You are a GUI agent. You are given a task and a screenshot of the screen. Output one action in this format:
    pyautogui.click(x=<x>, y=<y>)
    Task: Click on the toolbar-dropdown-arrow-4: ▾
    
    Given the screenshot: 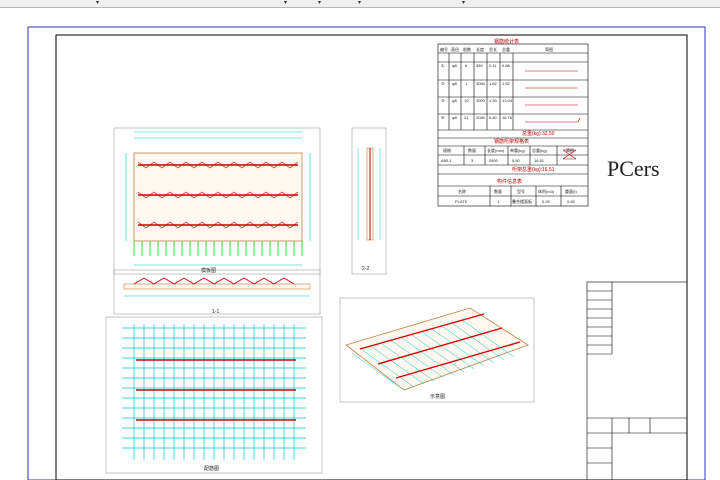 What is the action you would take?
    pyautogui.click(x=359, y=3)
    